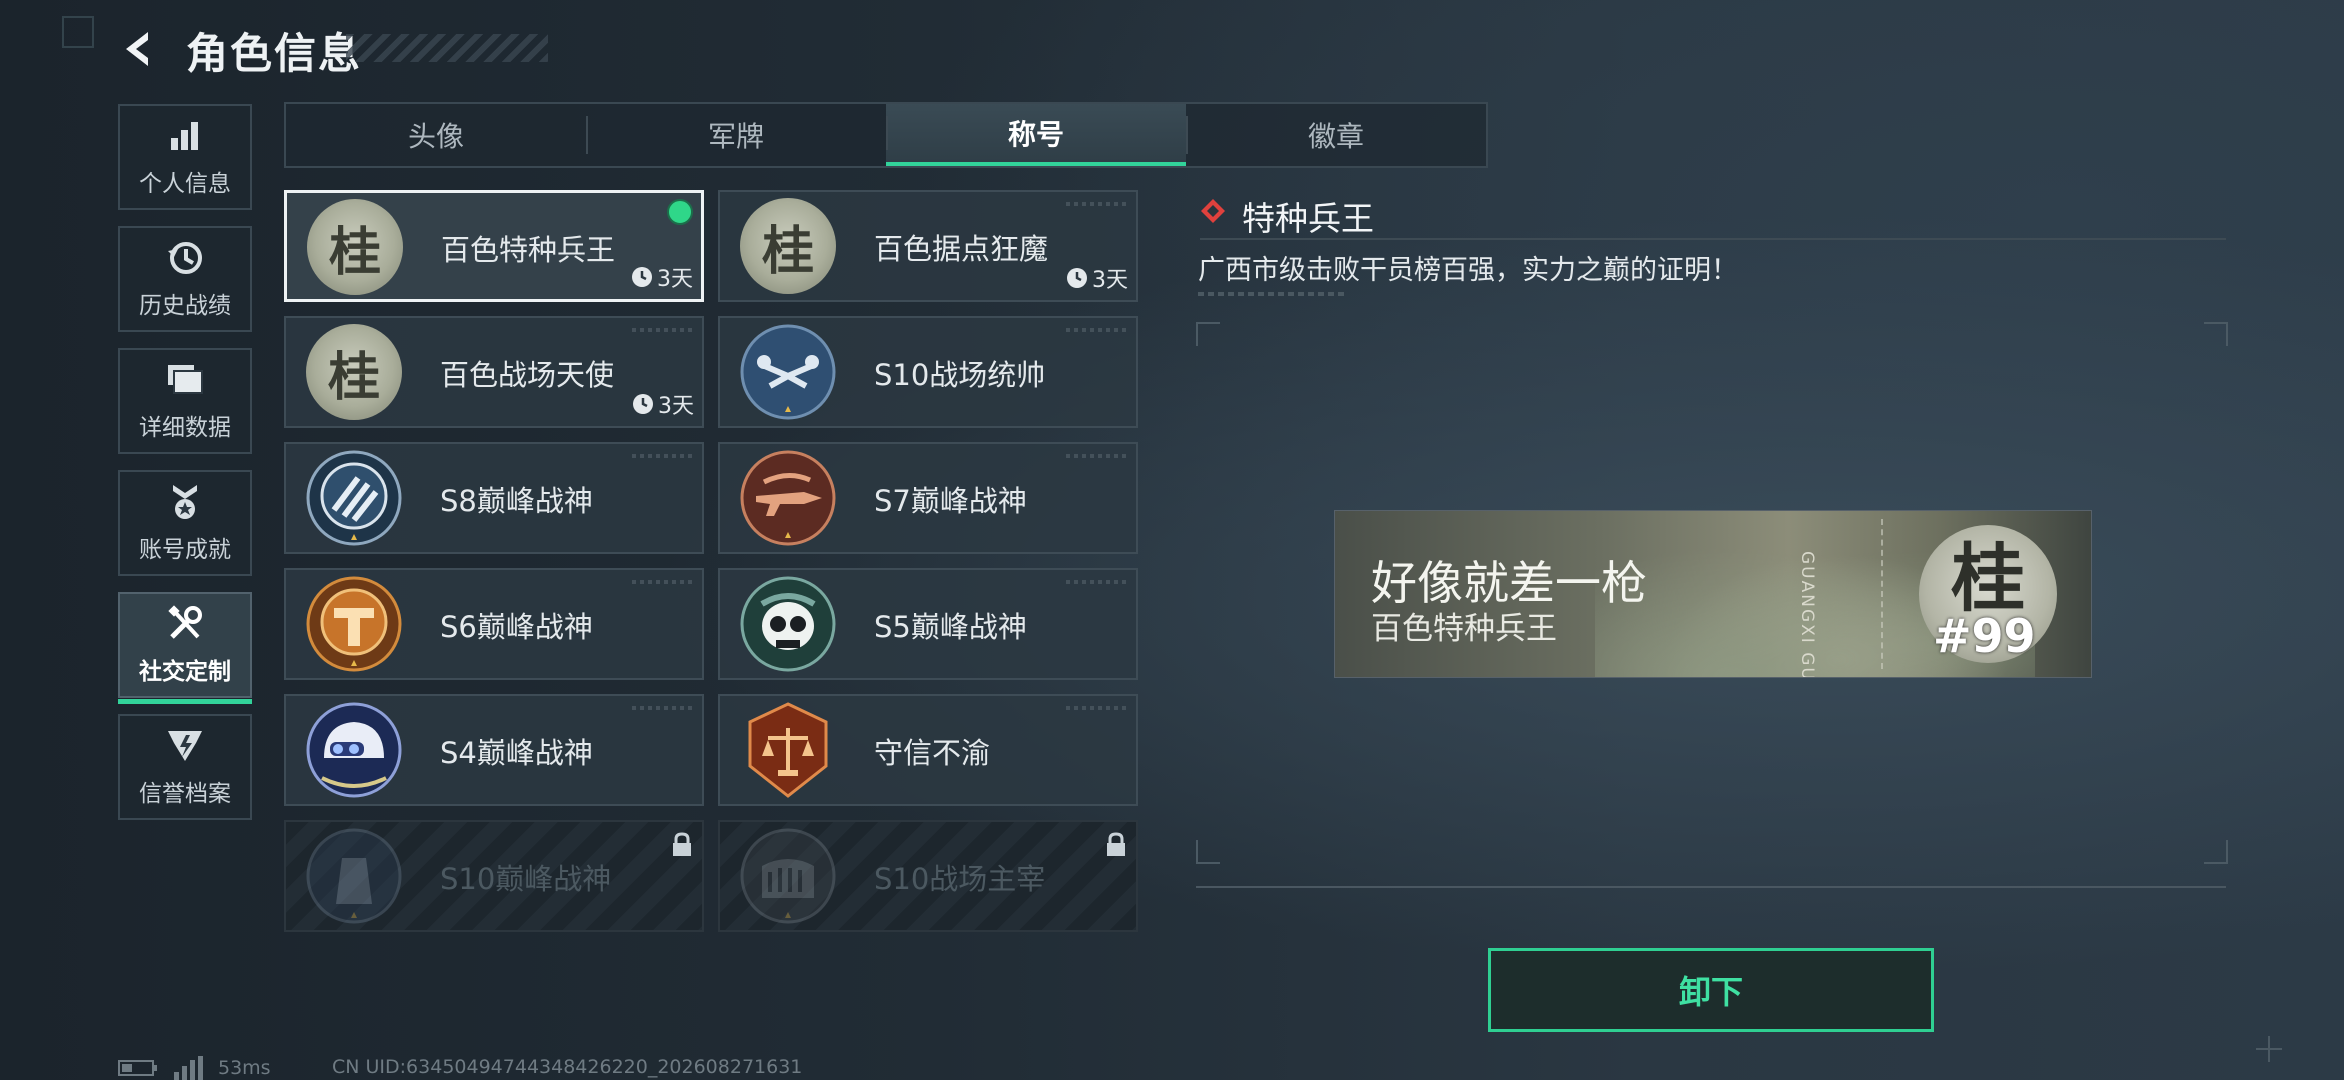  Describe the element at coordinates (1336, 135) in the screenshot. I see `tab-badge: 徽章` at that location.